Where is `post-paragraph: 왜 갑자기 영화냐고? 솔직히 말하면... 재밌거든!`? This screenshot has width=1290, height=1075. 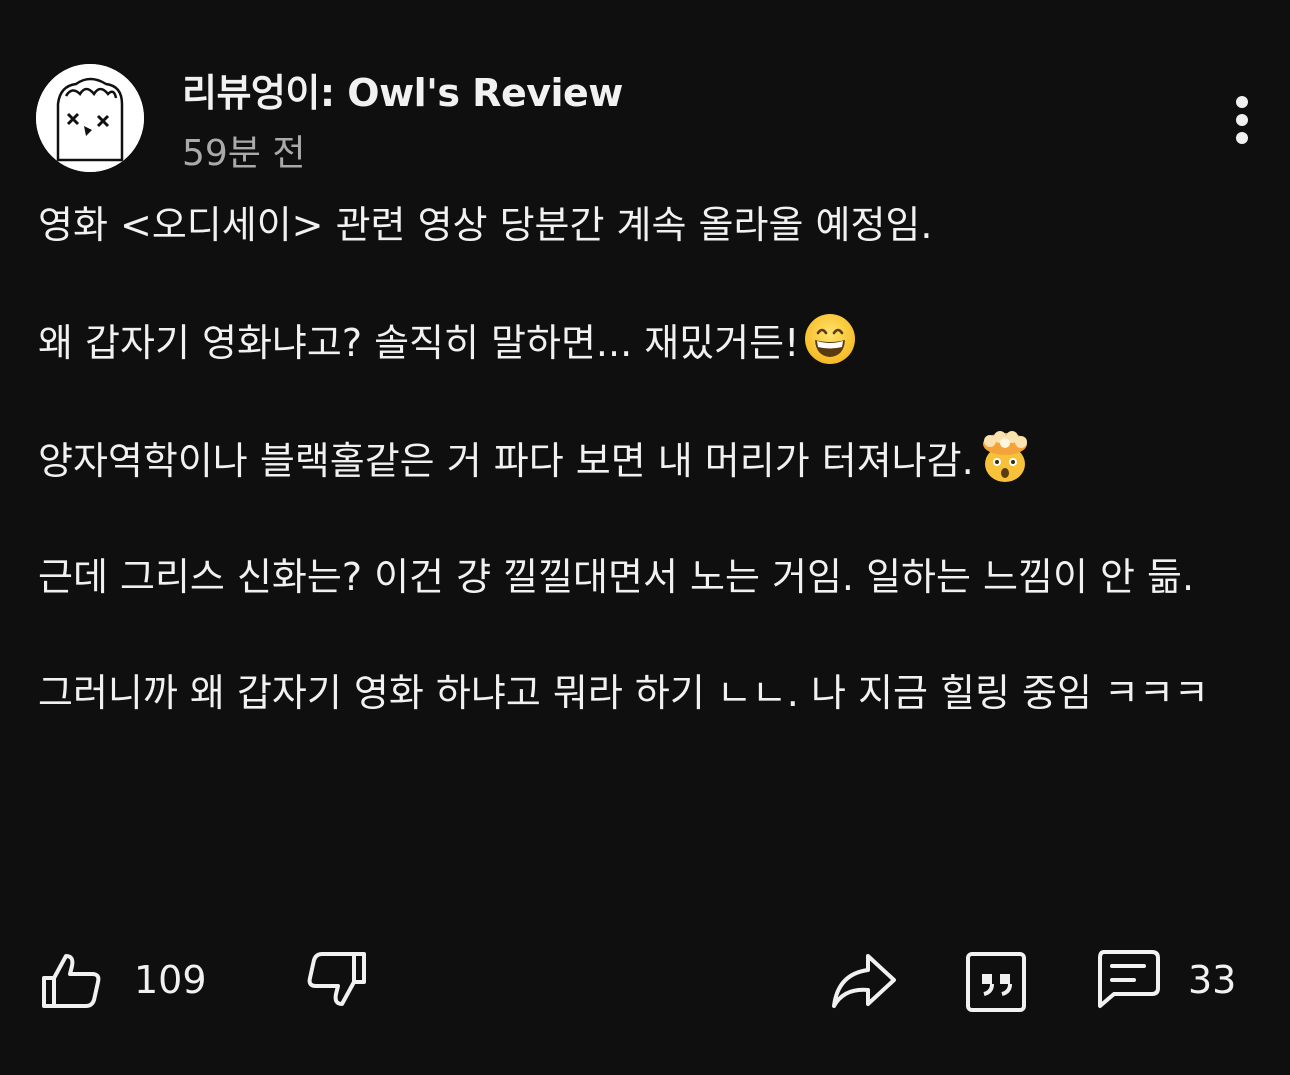 post-paragraph: 왜 갑자기 영화냐고? 솔직히 말하면... 재밌거든! is located at coordinates (643, 342).